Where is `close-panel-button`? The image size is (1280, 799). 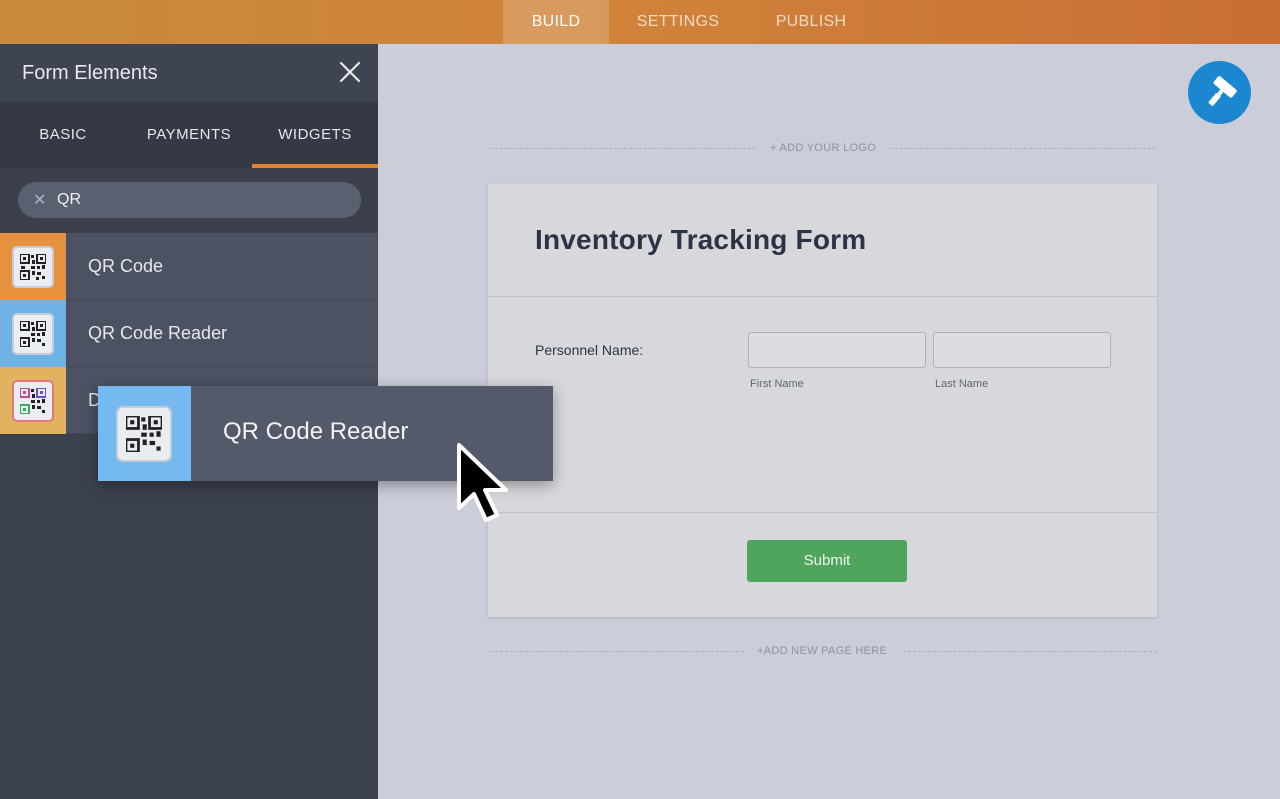
close-panel-button is located at coordinates (350, 72).